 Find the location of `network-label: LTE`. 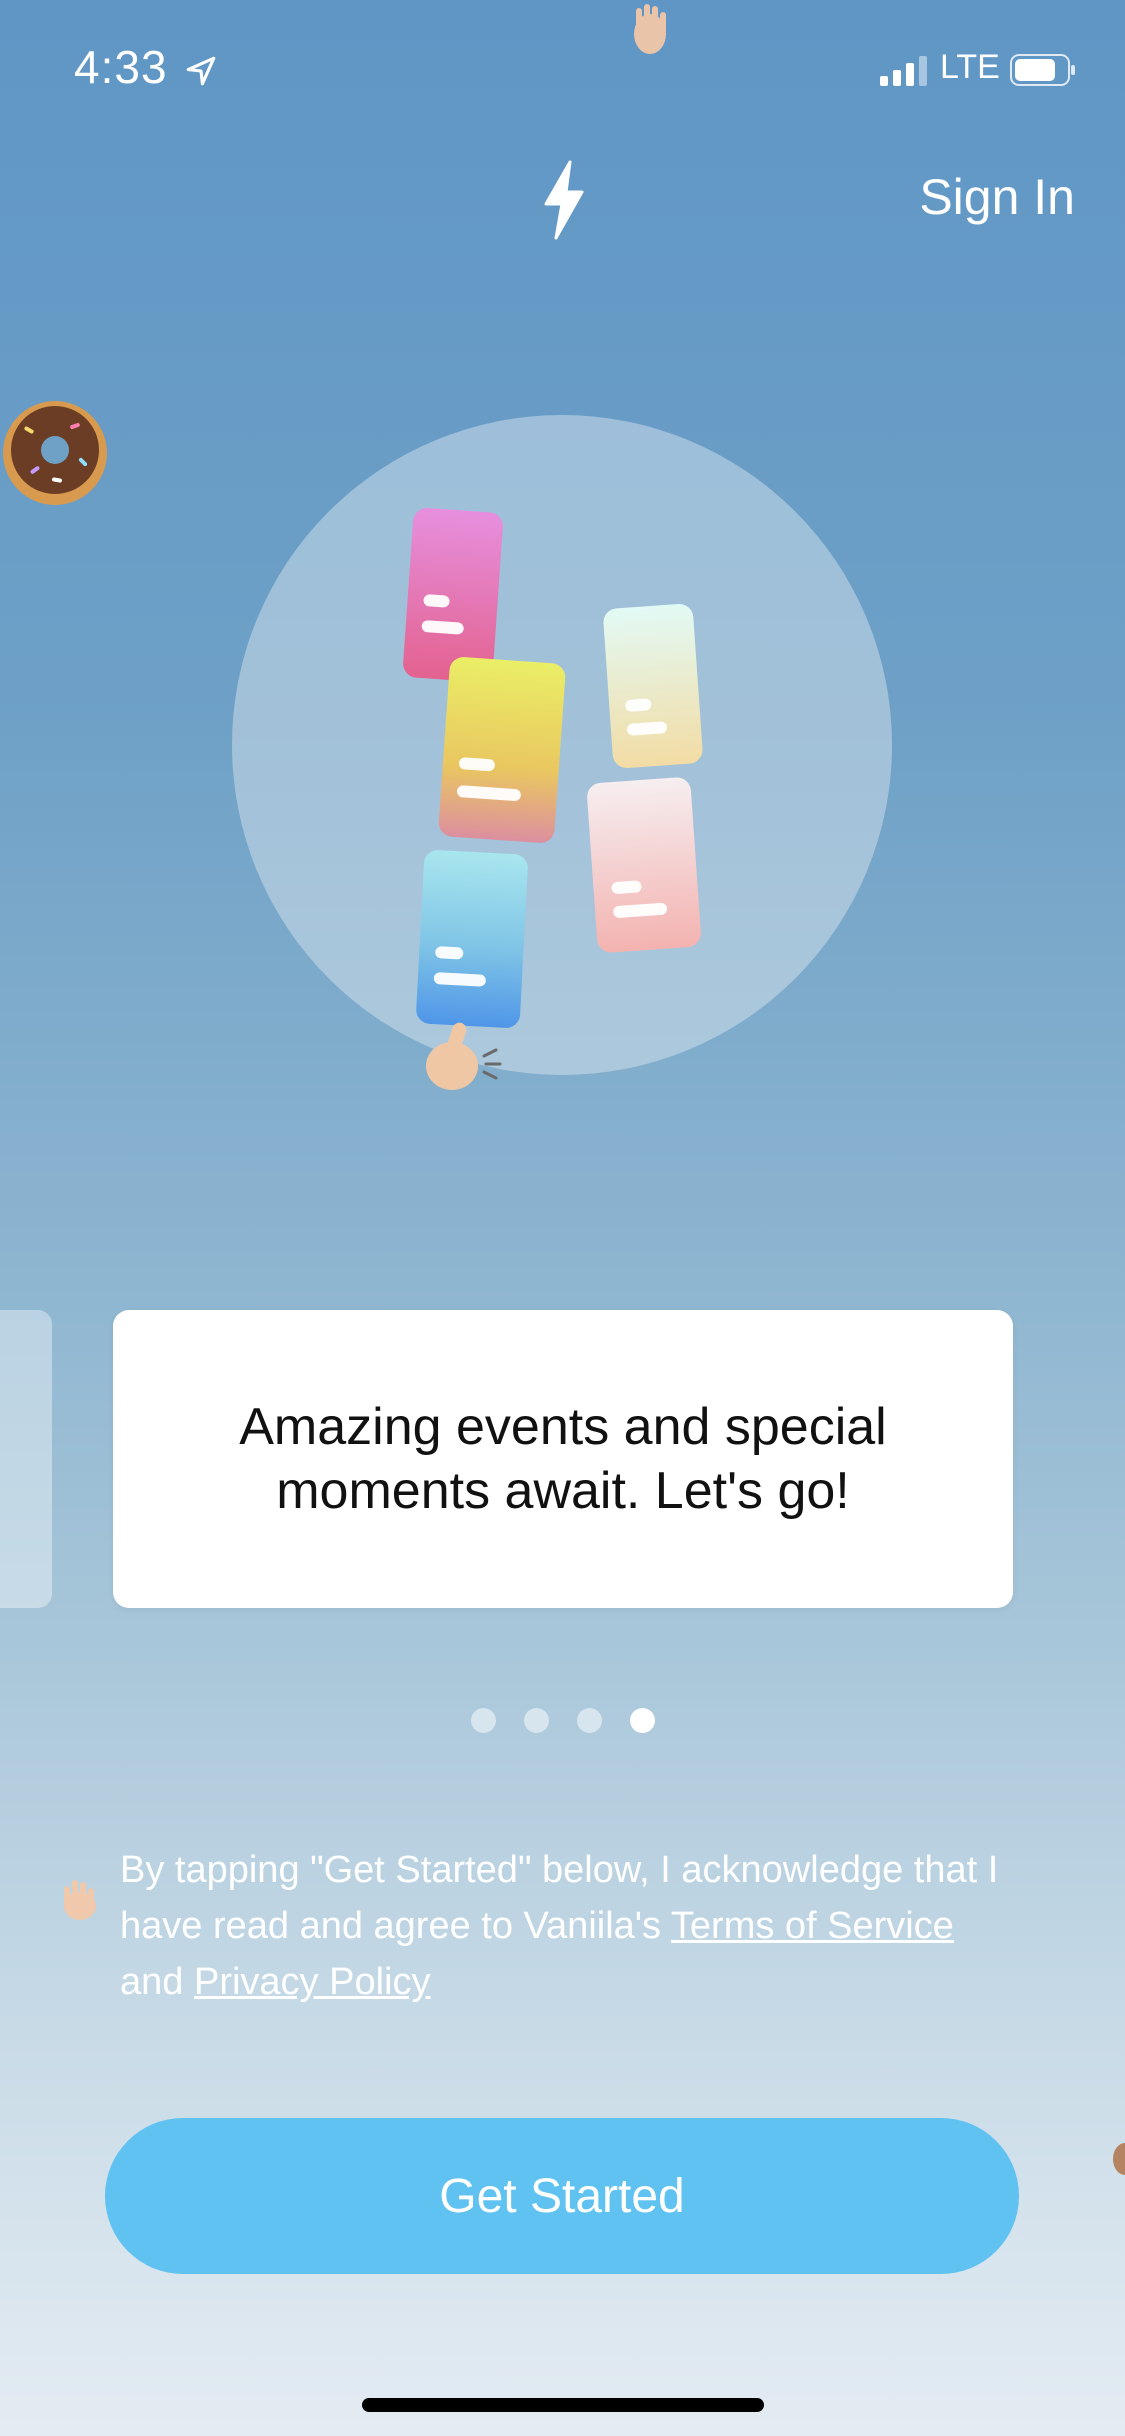

network-label: LTE is located at coordinates (970, 67).